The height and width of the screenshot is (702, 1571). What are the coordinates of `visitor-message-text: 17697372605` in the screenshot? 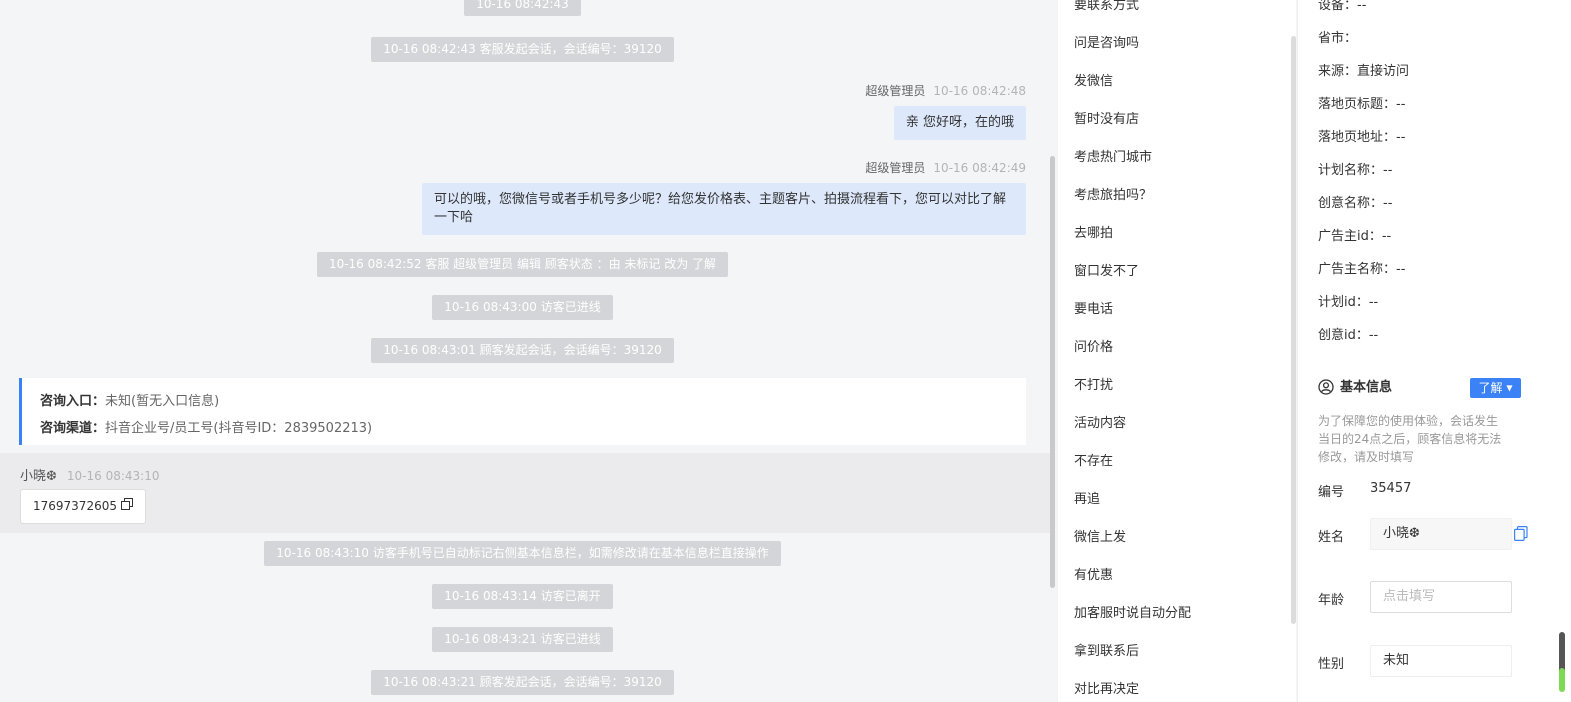 It's located at (75, 506).